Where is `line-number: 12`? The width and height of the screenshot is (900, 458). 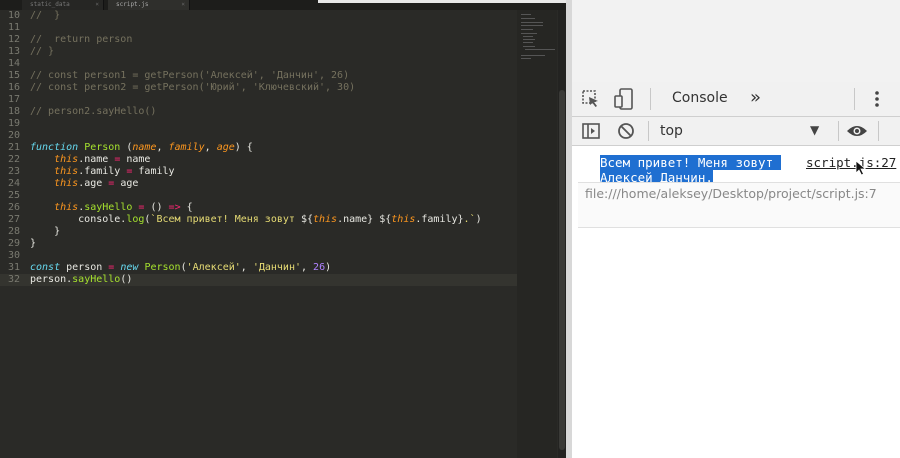
line-number: 12 is located at coordinates (13, 39).